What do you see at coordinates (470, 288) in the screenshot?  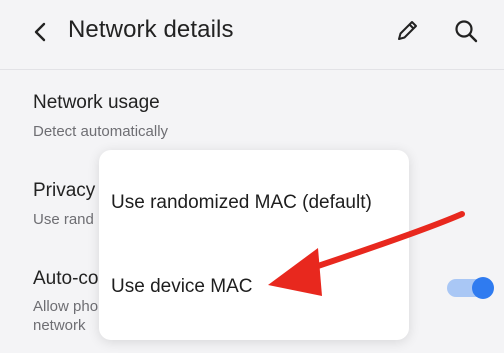 I see `auto-connect-toggle` at bounding box center [470, 288].